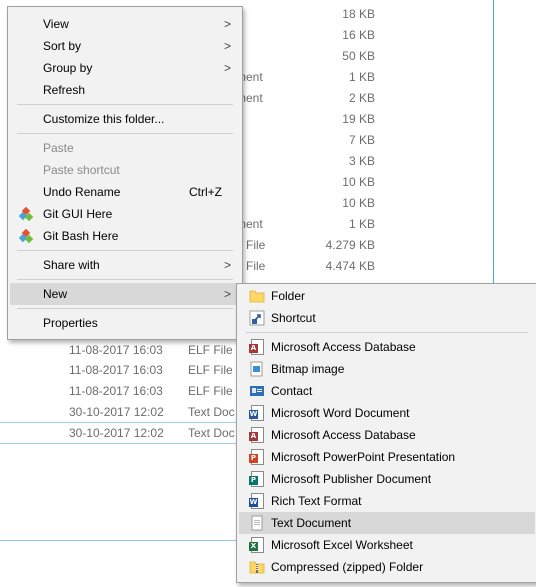 The image size is (536, 587). Describe the element at coordinates (387, 545) in the screenshot. I see `new-excel-worksheet-item: X Microsoft Excel Worksheet` at that location.